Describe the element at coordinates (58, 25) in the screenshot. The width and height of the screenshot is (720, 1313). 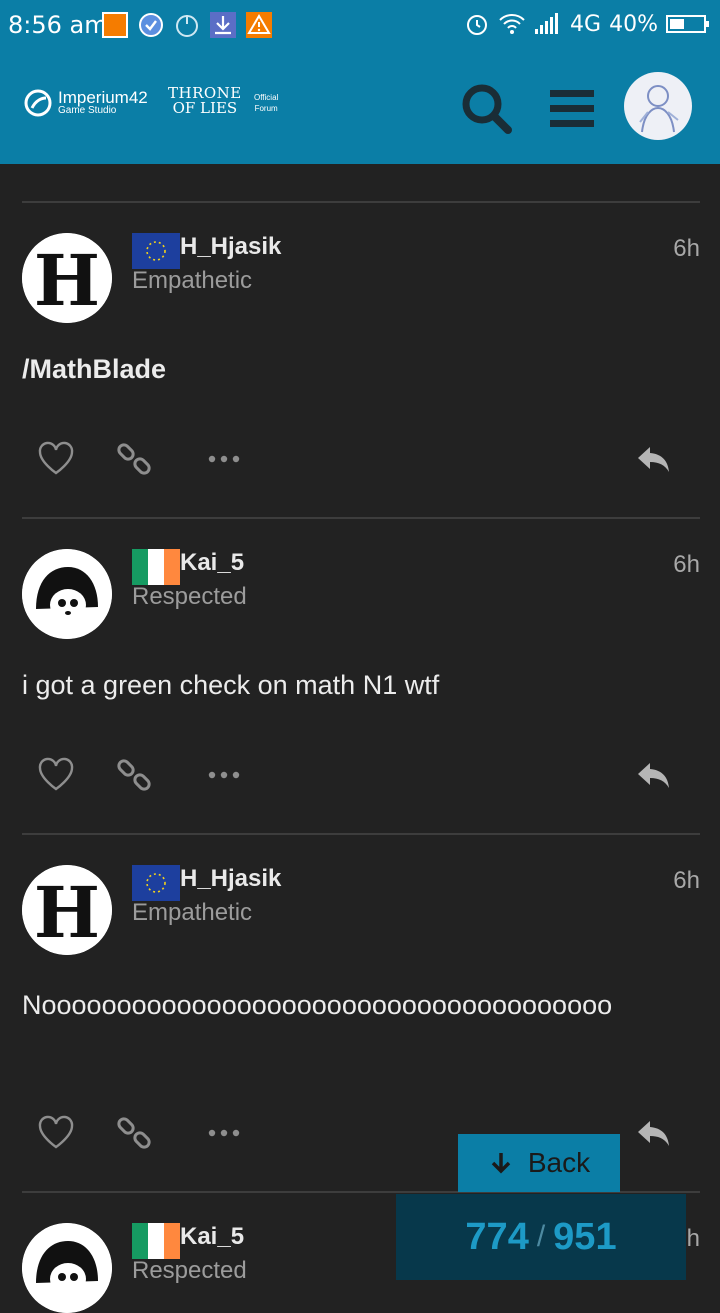
I see `status-time: 8:56 am` at that location.